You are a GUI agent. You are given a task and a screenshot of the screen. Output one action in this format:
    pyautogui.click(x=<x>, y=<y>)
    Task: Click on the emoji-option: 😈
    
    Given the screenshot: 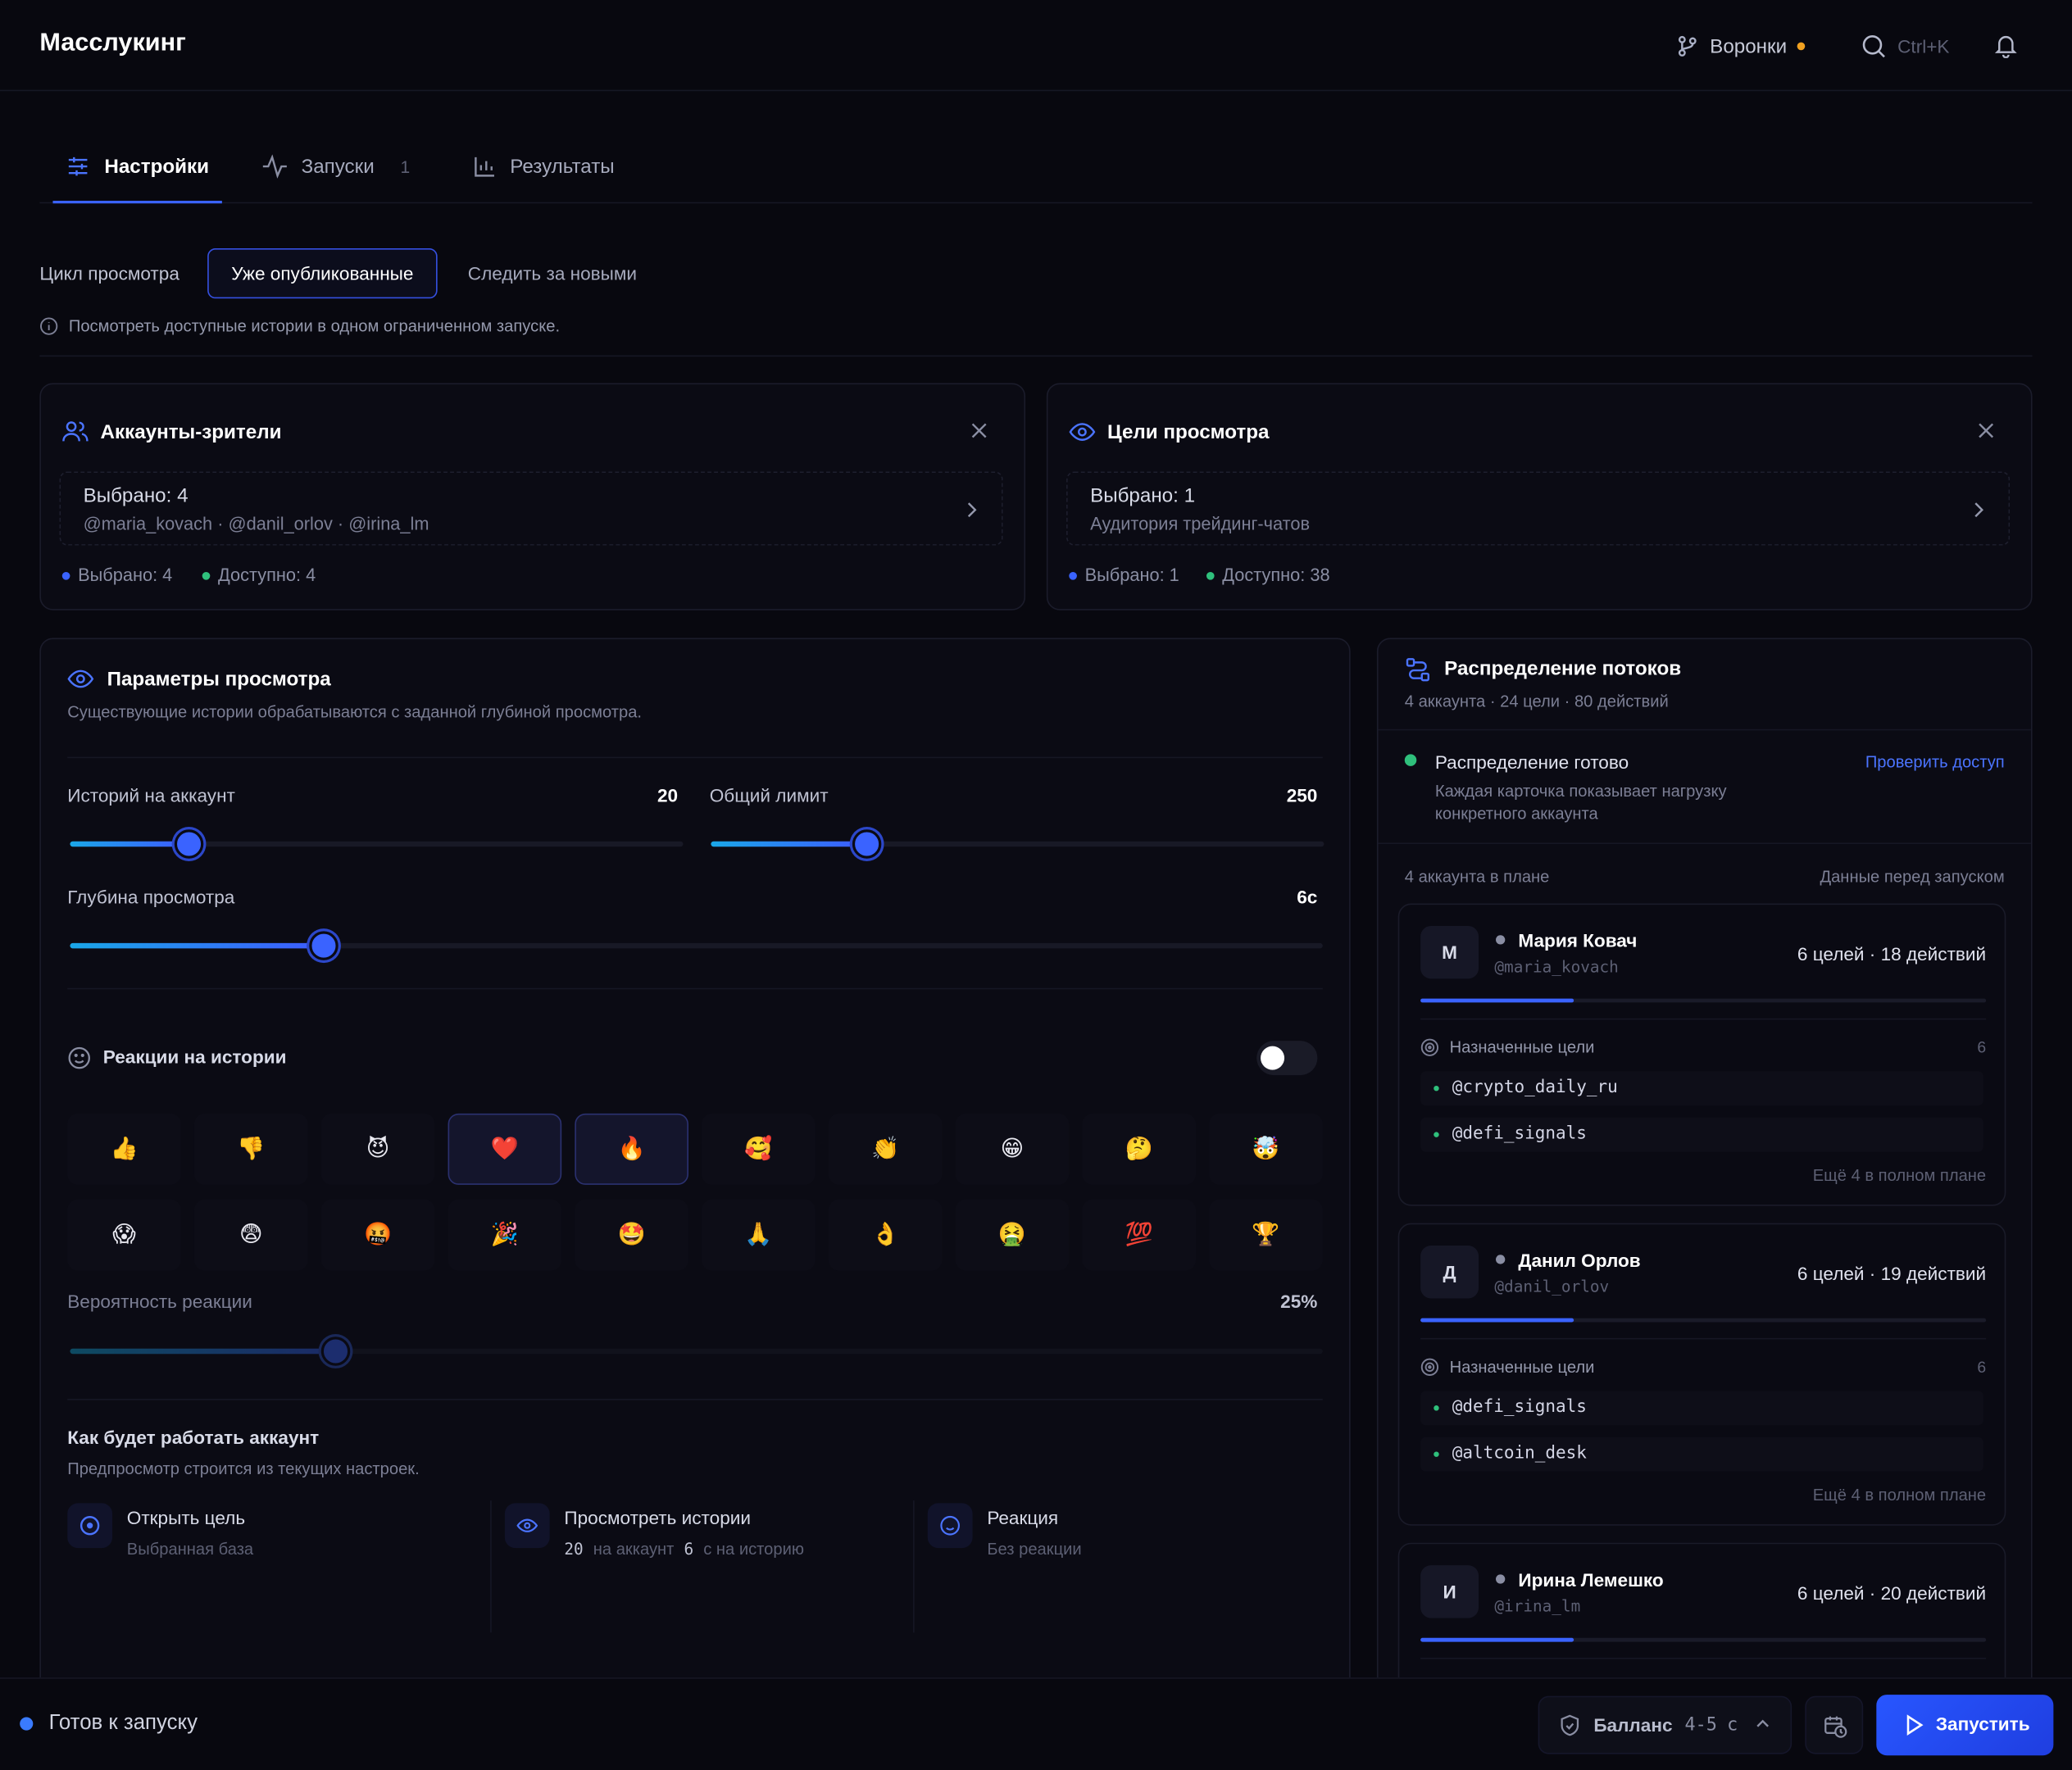 What is the action you would take?
    pyautogui.click(x=377, y=1149)
    